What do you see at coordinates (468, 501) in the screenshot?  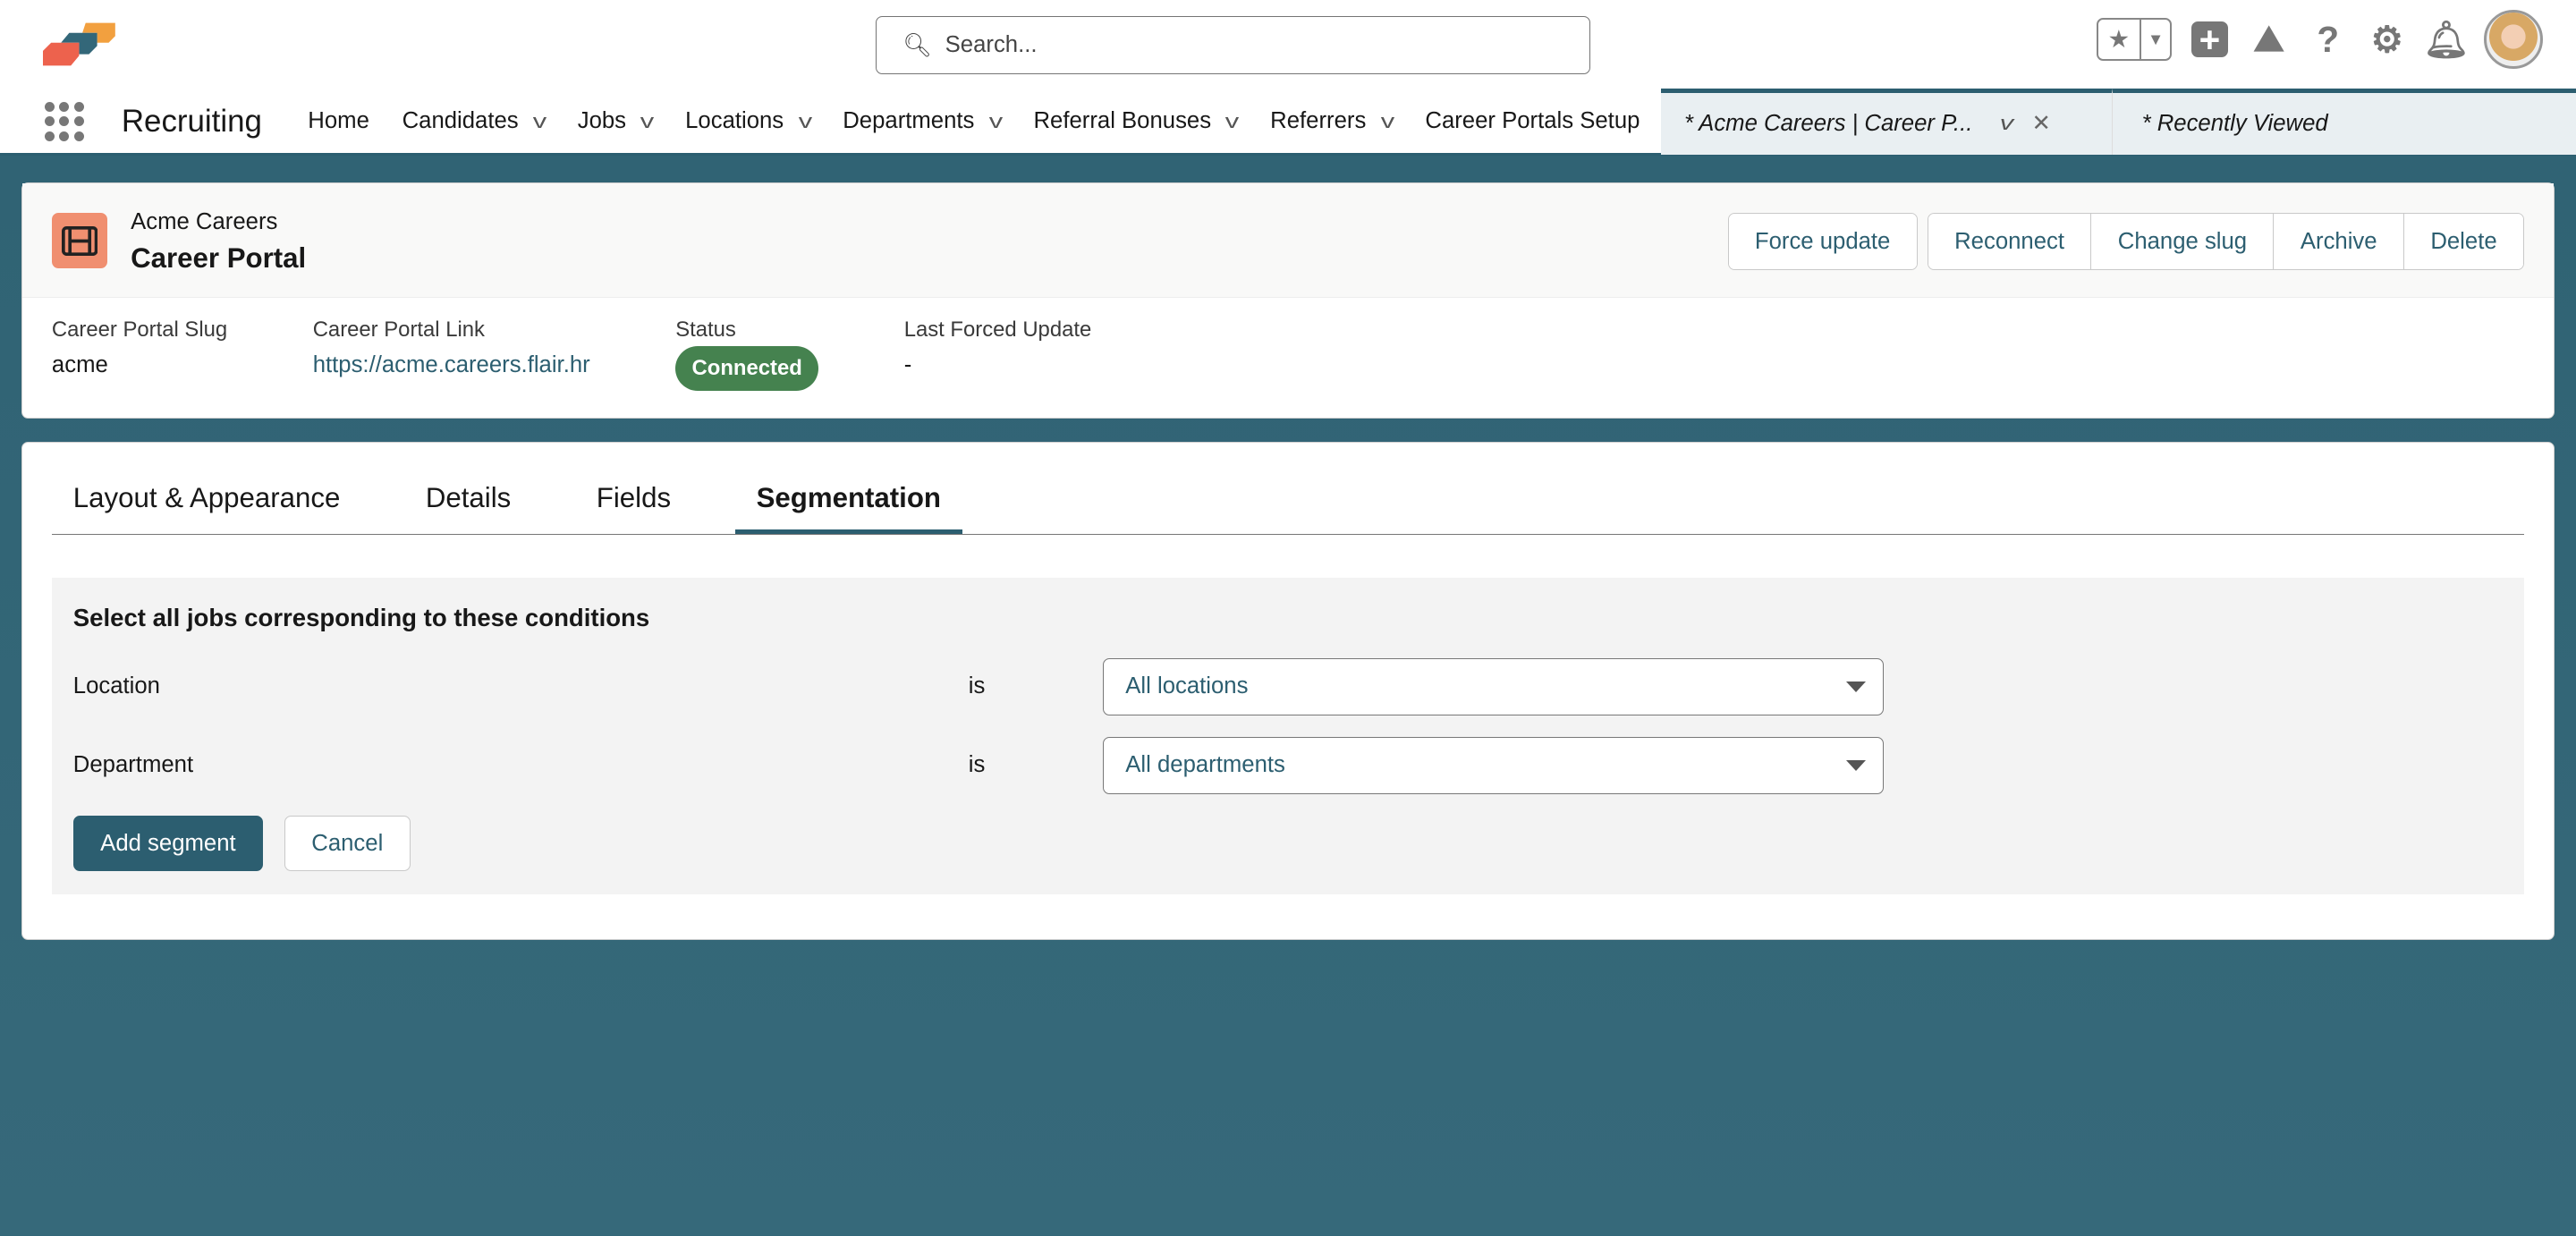 I see `tab-details: Details` at bounding box center [468, 501].